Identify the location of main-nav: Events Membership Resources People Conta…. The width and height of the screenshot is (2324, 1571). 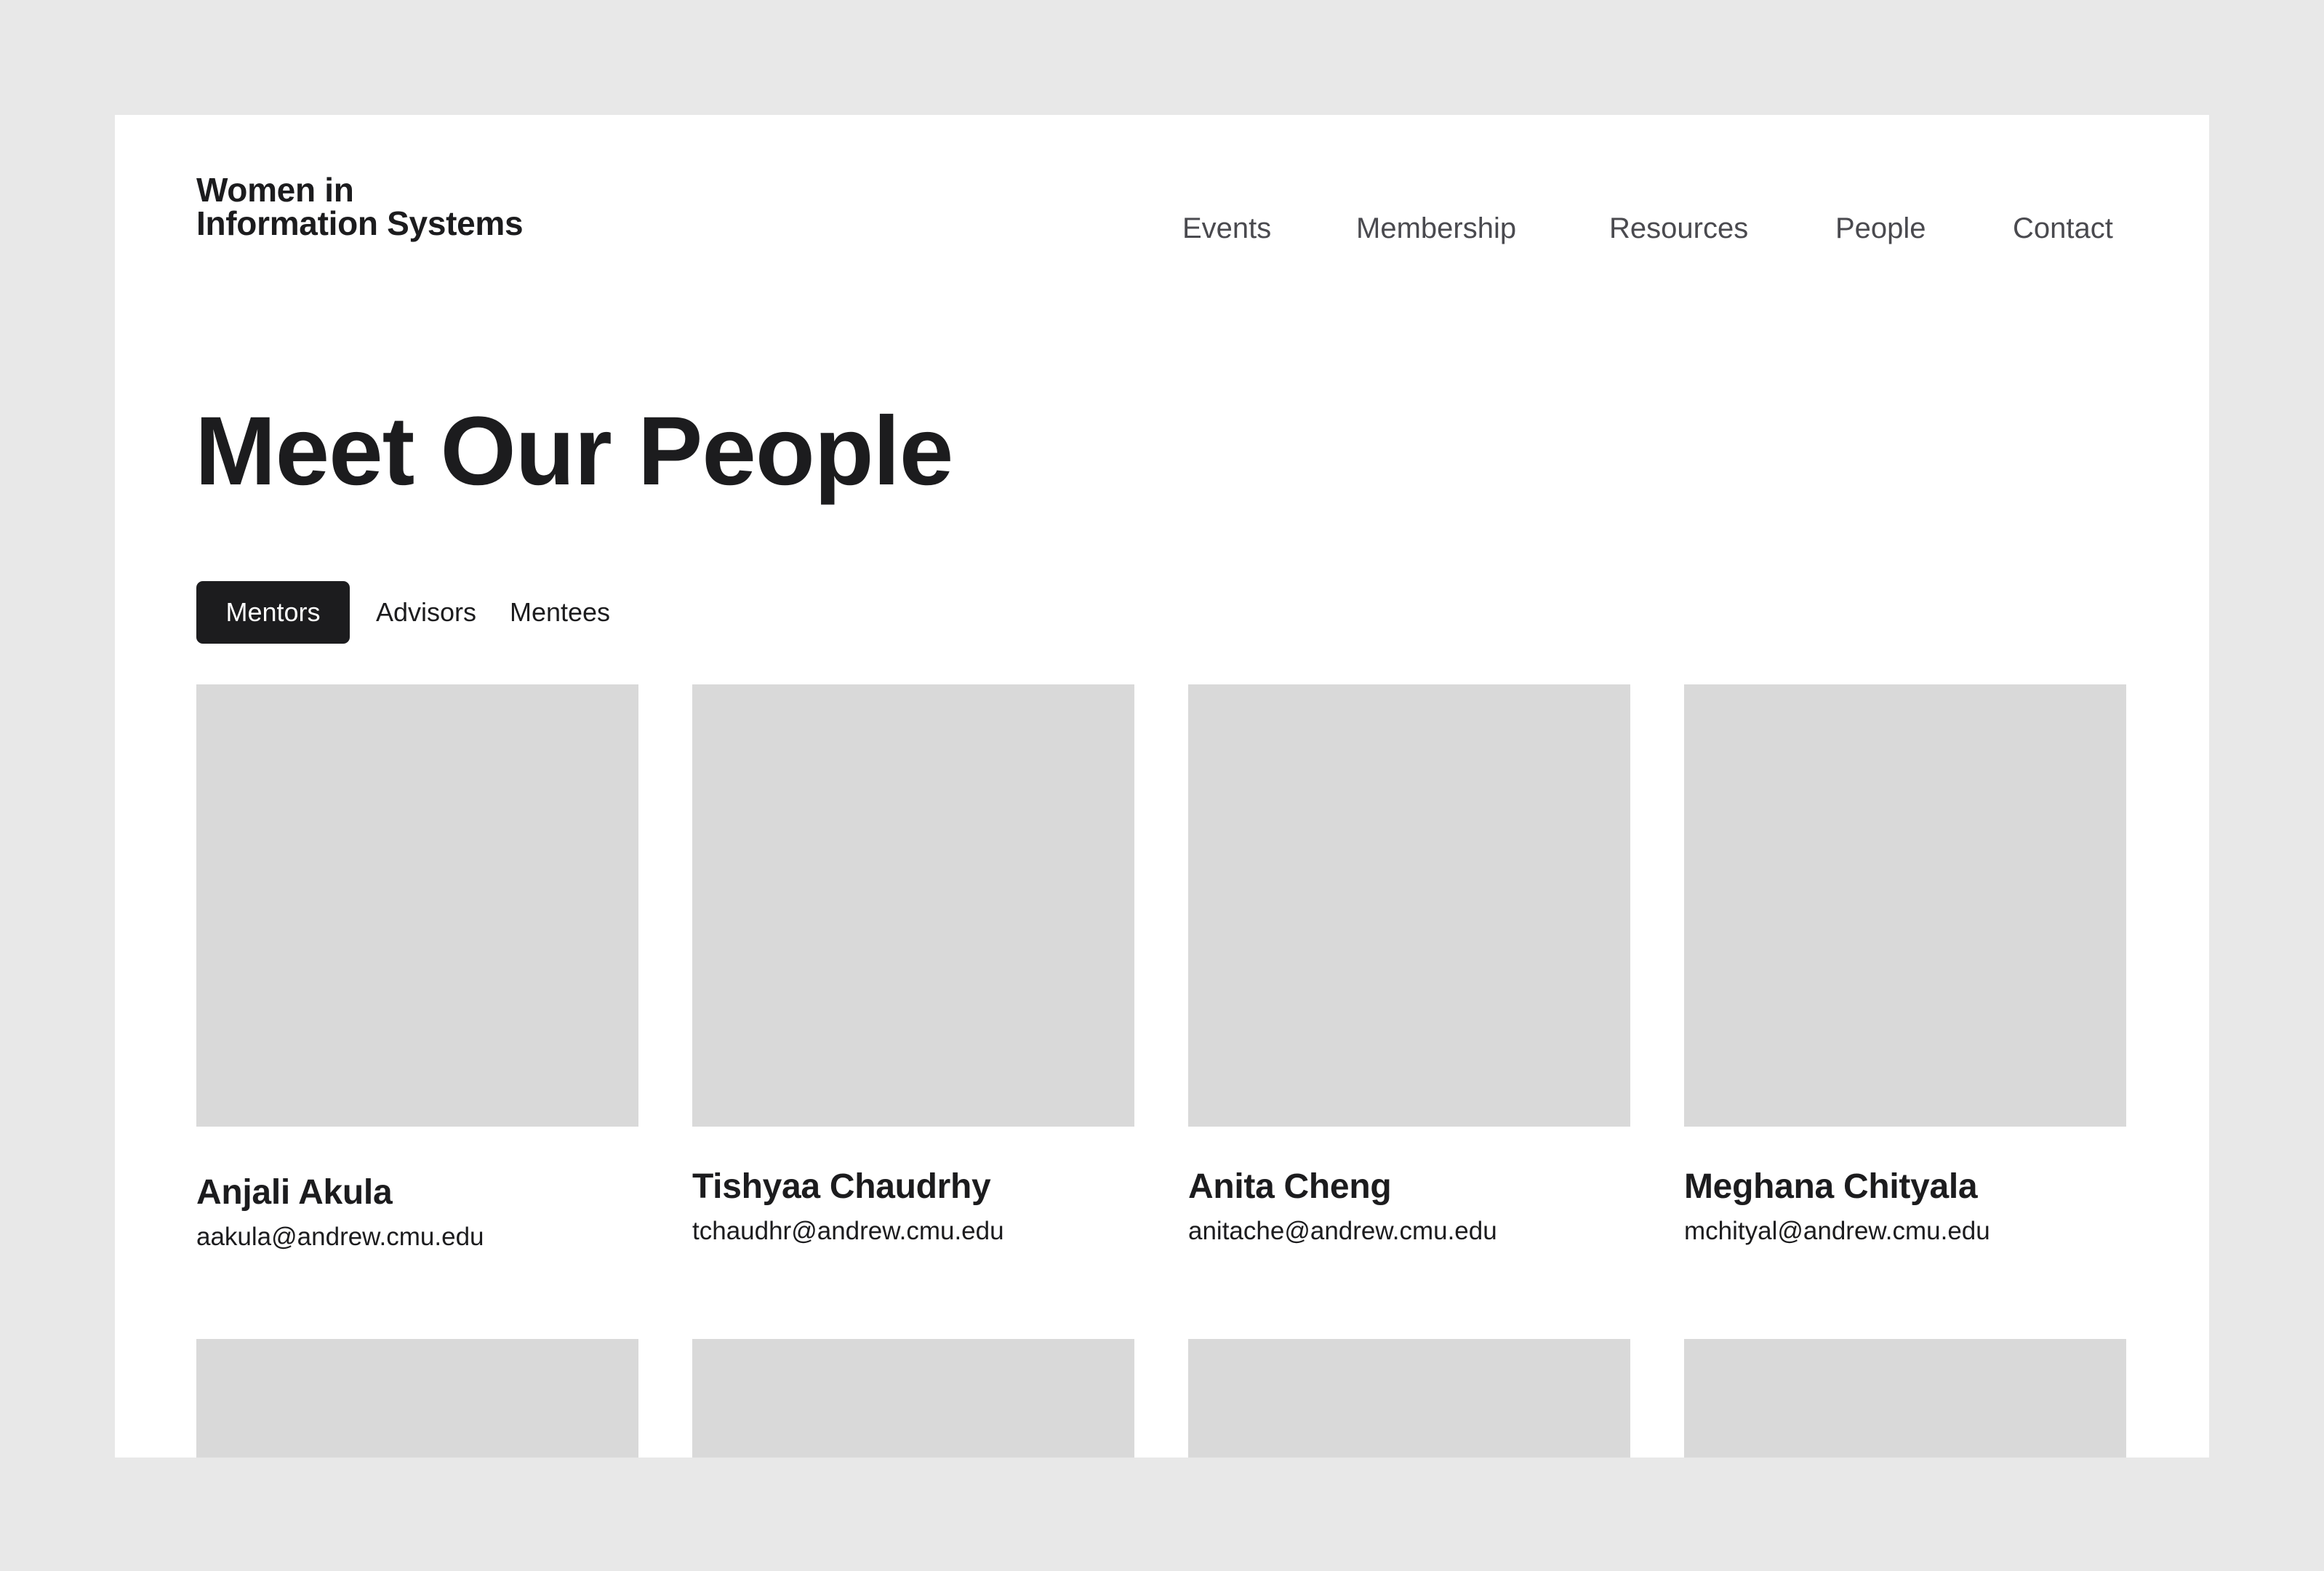
(1162, 229).